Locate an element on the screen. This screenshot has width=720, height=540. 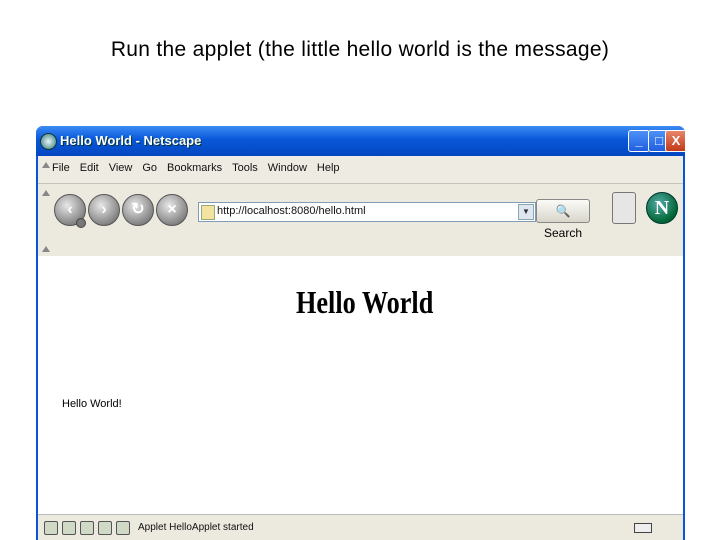
menu-edit: Edit is located at coordinates (89, 168).